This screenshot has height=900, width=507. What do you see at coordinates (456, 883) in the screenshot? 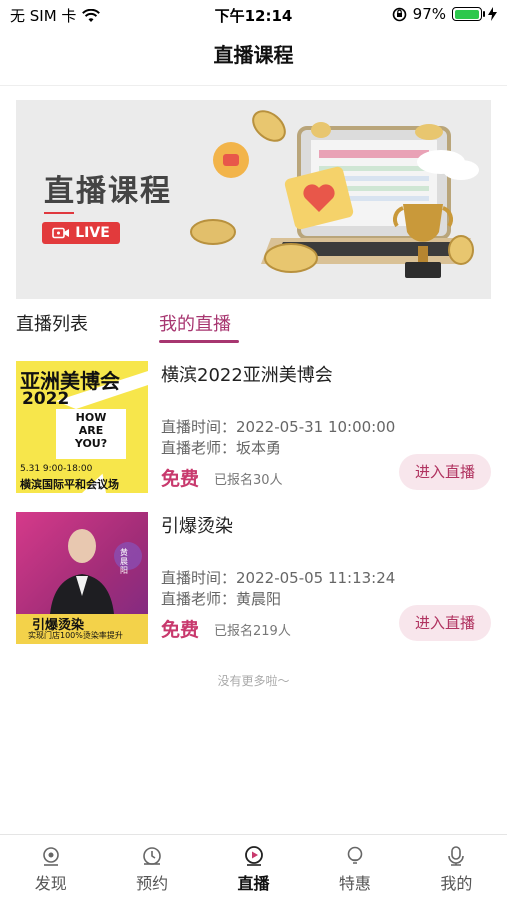
I see `tabbar-label: 我的` at bounding box center [456, 883].